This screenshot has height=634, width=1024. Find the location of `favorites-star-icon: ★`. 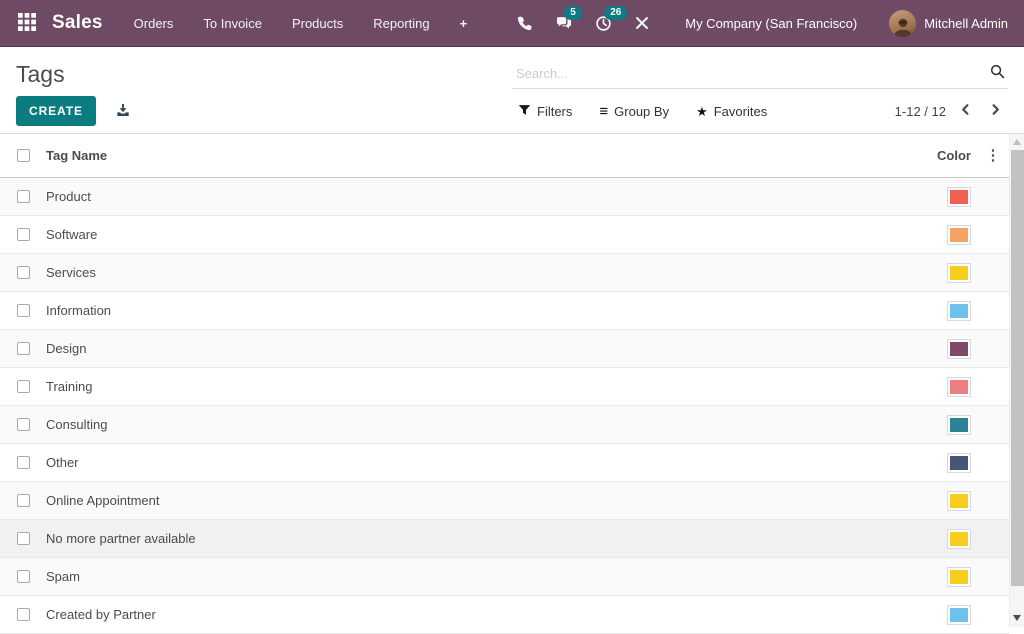

favorites-star-icon: ★ is located at coordinates (702, 111).